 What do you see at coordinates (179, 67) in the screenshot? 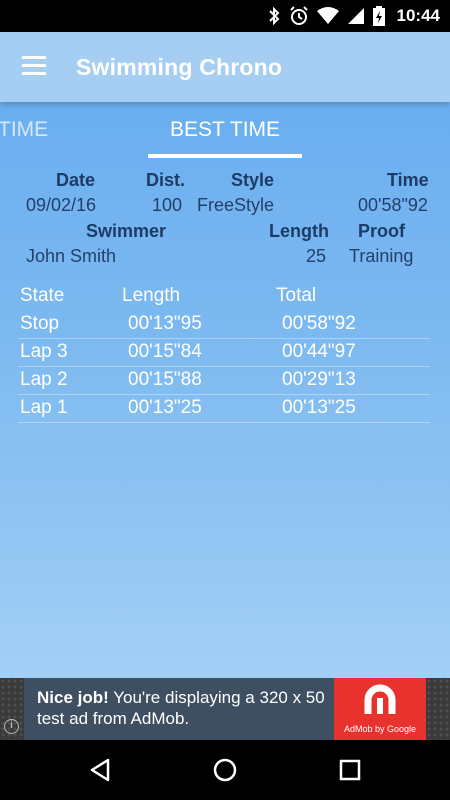
I see `app-title: Swimming Chrono` at bounding box center [179, 67].